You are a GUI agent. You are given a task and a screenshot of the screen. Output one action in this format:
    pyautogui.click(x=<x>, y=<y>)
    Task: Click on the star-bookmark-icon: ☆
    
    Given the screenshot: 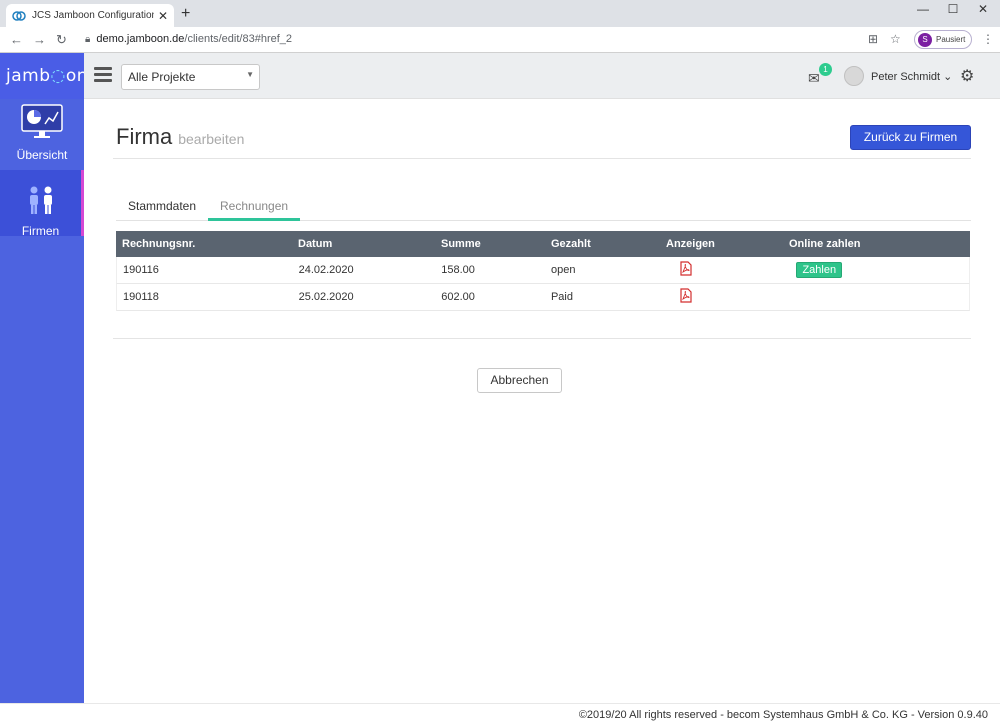 What is the action you would take?
    pyautogui.click(x=895, y=39)
    